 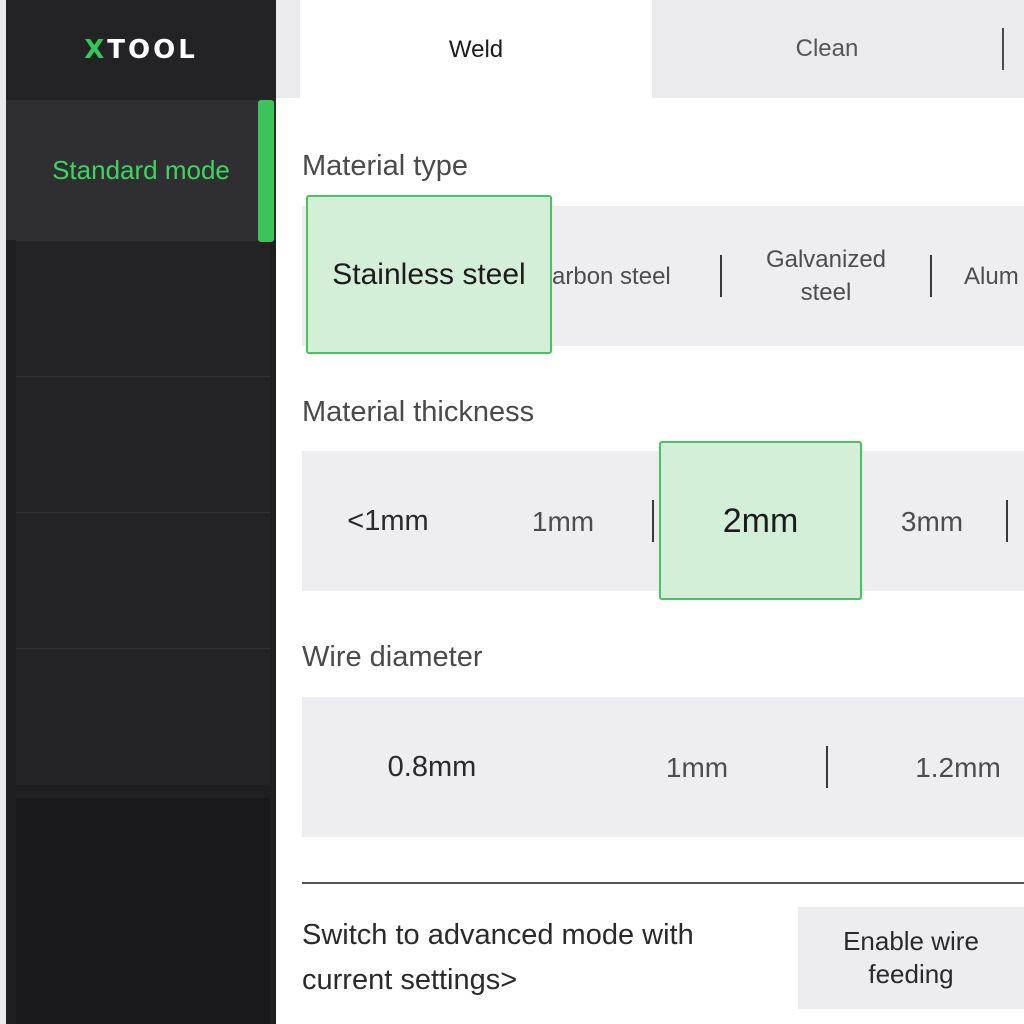 What do you see at coordinates (388, 521) in the screenshot?
I see `thickness-option-less-1mm: <1mm` at bounding box center [388, 521].